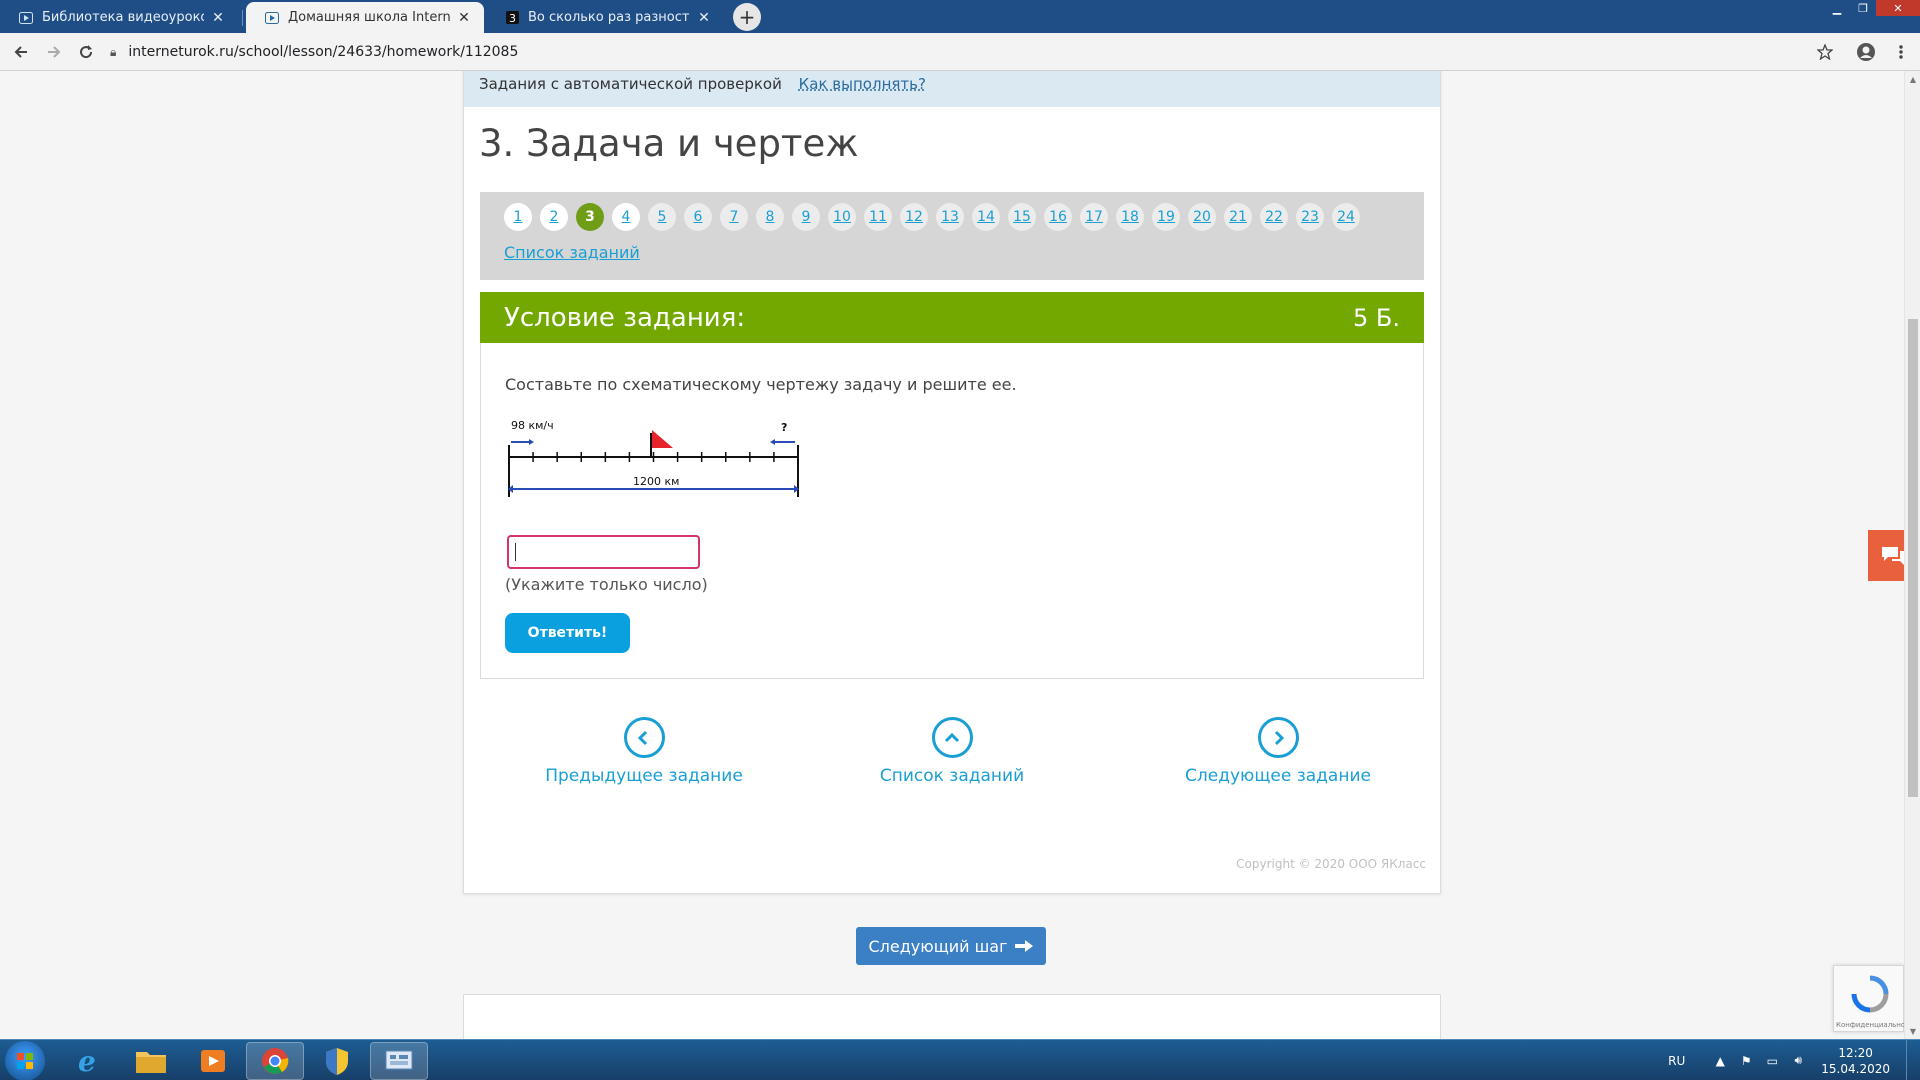  I want to click on network-icon: ▭, so click(1772, 1061).